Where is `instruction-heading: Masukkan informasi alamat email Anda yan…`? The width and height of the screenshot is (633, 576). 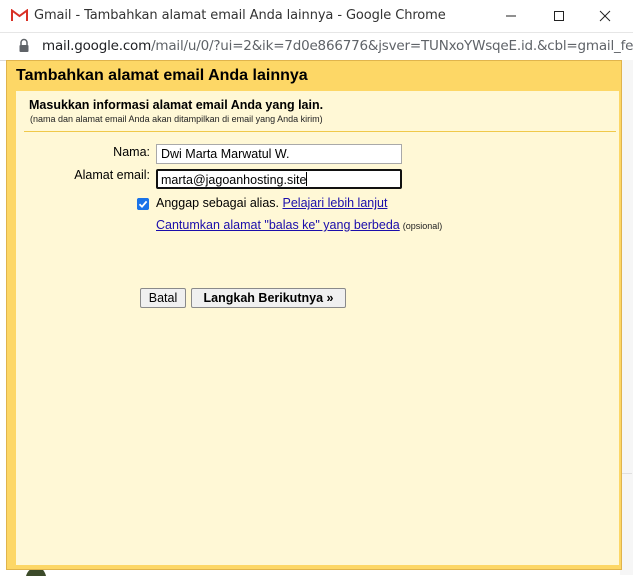 instruction-heading: Masukkan informasi alamat email Anda yan… is located at coordinates (176, 105).